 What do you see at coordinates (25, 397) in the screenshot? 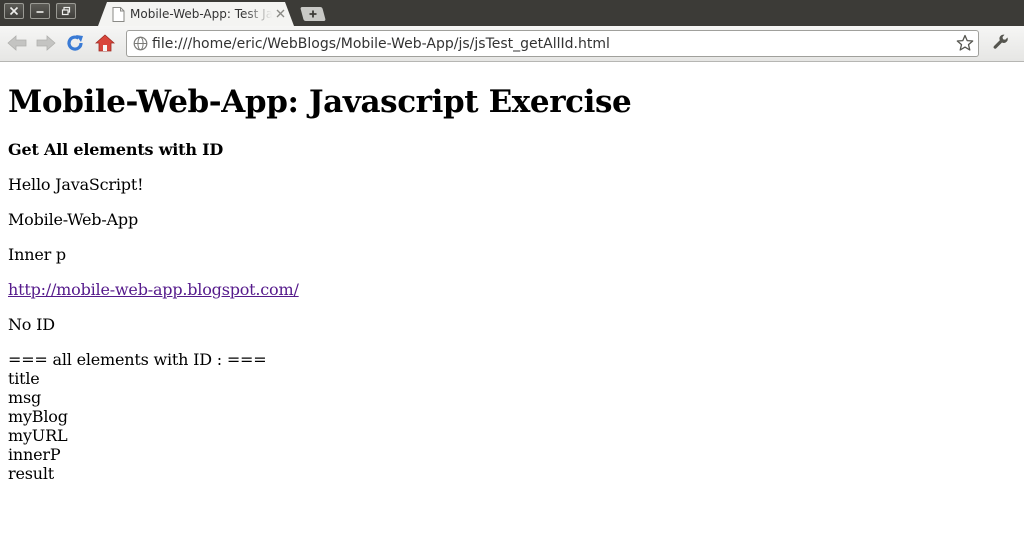
I see `result-id-item: msg` at bounding box center [25, 397].